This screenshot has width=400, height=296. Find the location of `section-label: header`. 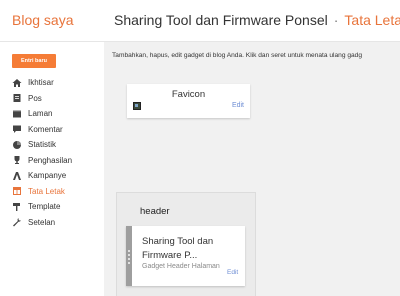

section-label: header is located at coordinates (155, 211).